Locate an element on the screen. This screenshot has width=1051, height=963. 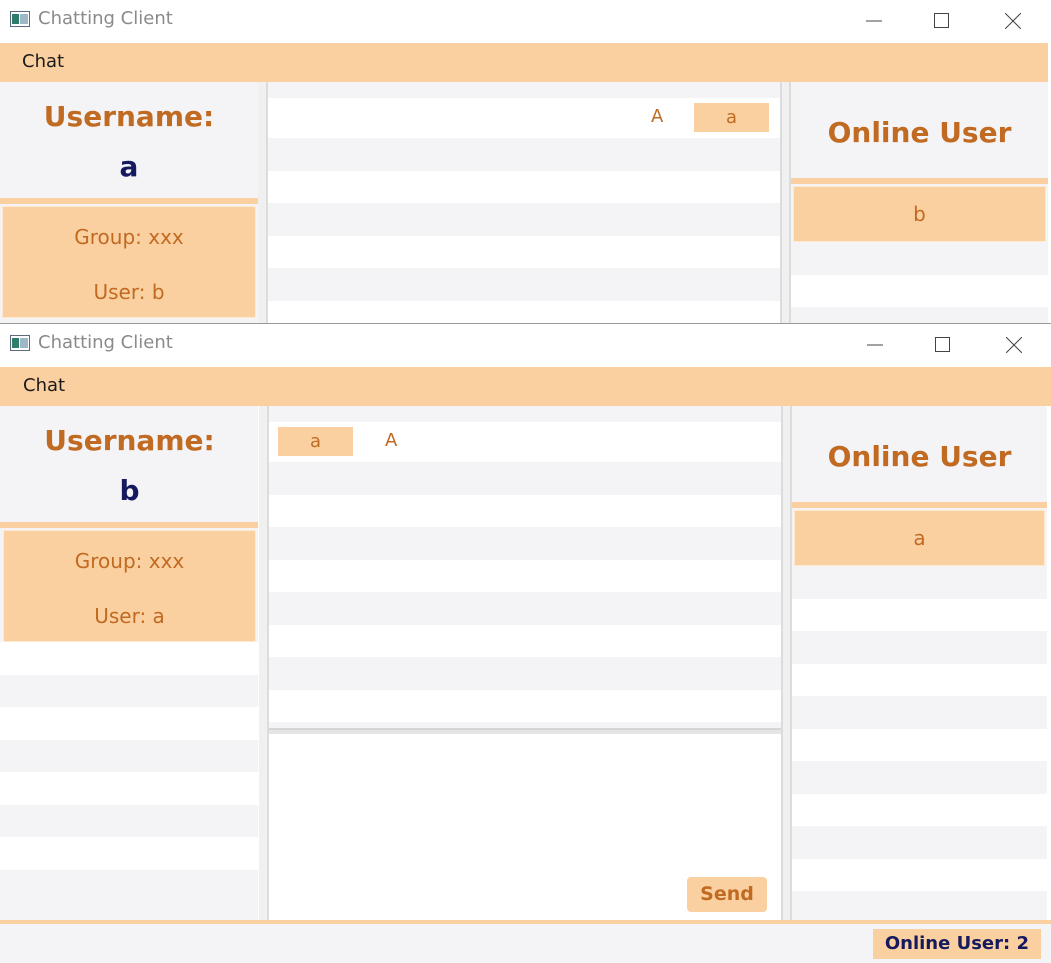
user-info-panel: Username: a Group: xxx User: b is located at coordinates (129, 203).